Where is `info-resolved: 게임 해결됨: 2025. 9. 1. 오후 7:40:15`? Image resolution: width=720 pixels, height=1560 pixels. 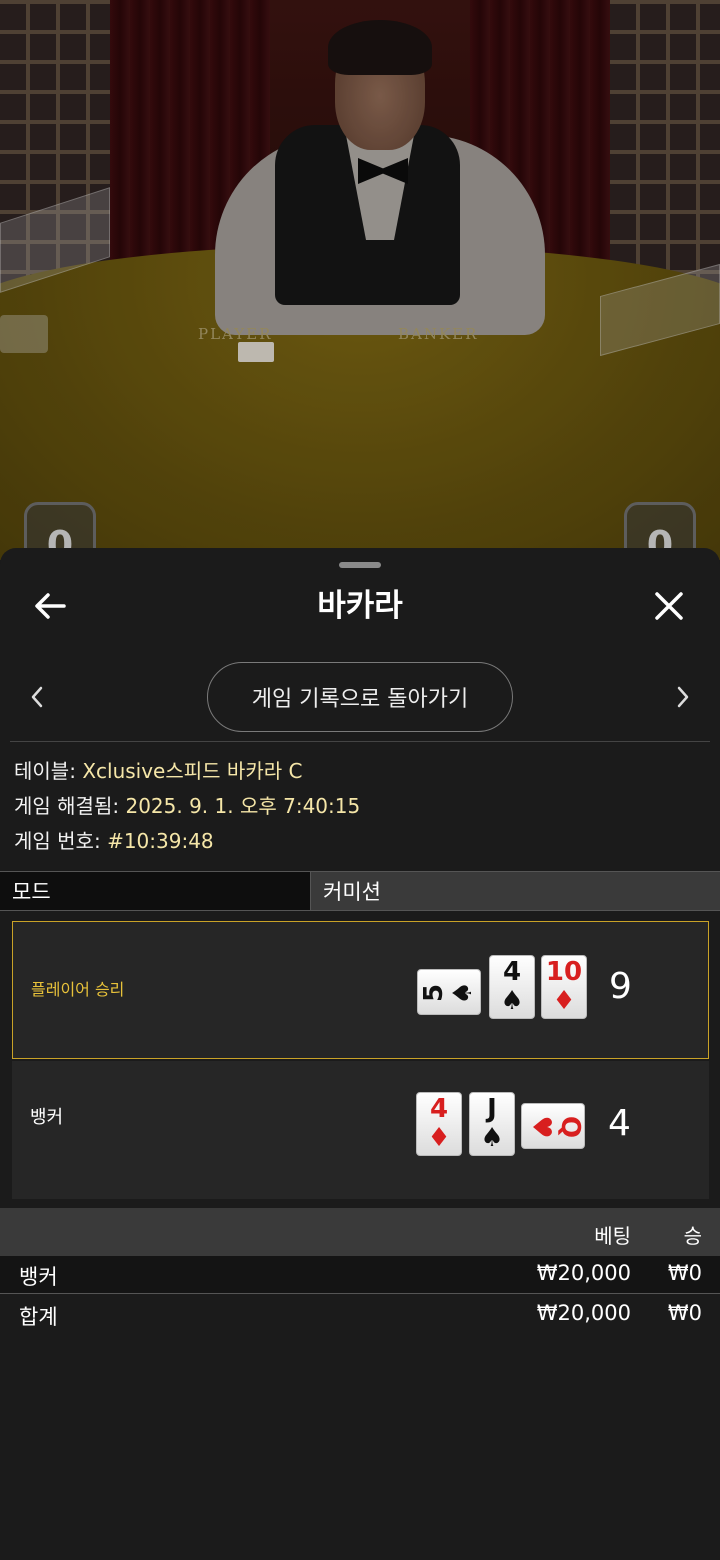 info-resolved: 게임 해결됨: 2025. 9. 1. 오후 7:40:15 is located at coordinates (187, 806).